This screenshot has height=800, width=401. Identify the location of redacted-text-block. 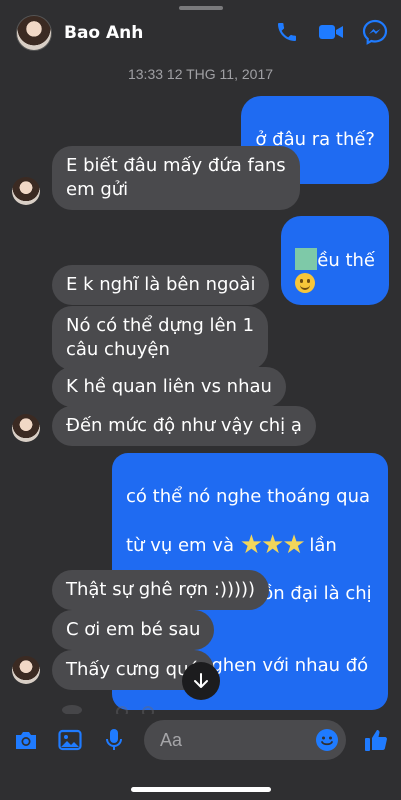
(306, 259).